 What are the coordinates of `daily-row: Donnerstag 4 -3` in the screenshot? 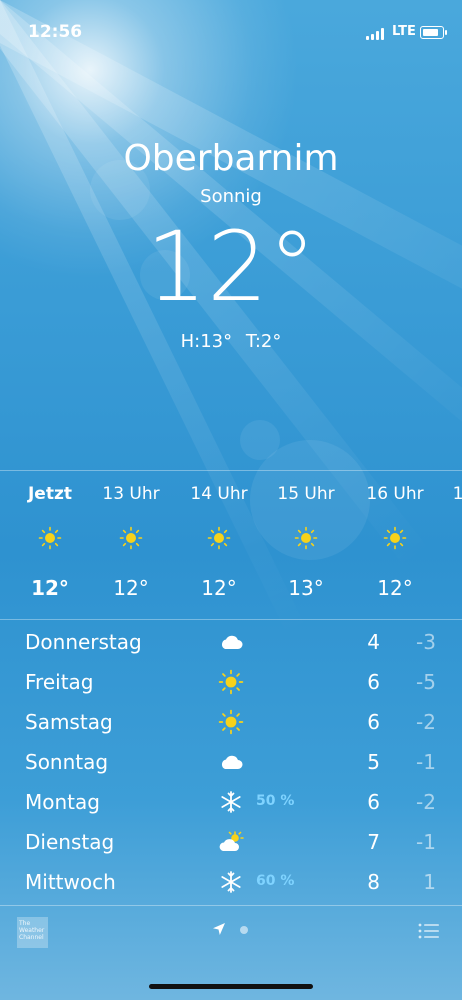 It's located at (231, 642).